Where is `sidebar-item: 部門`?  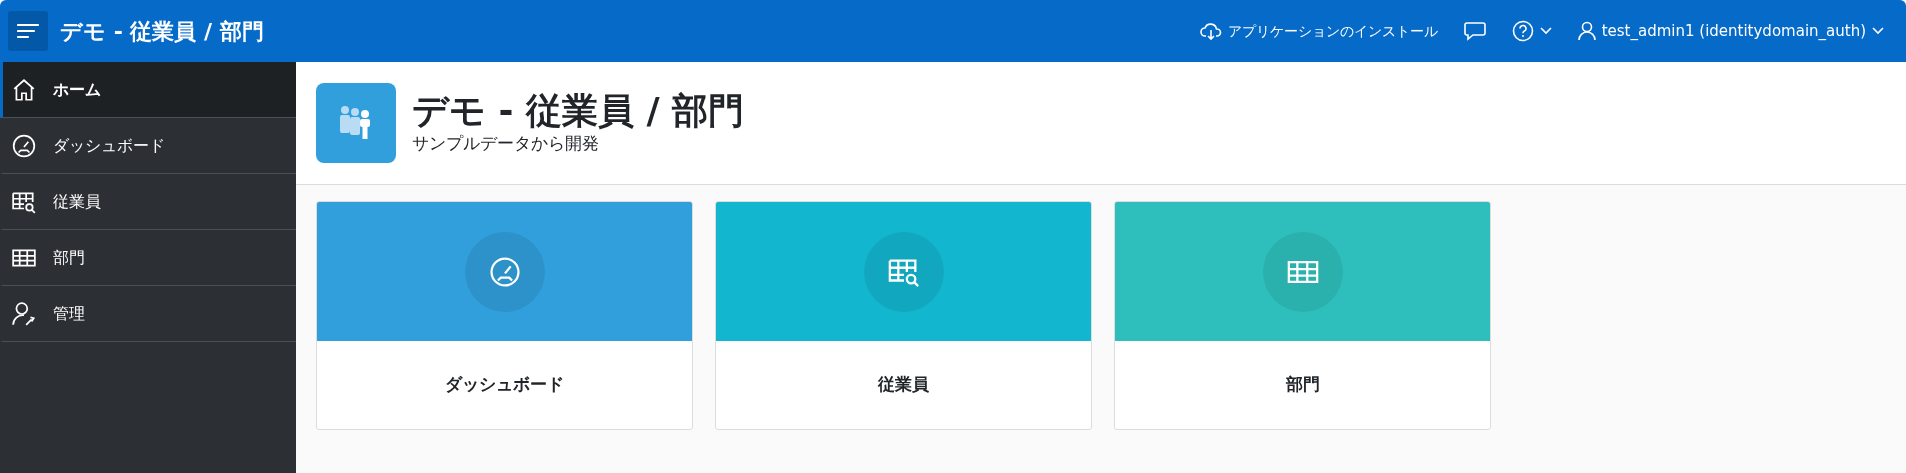
sidebar-item: 部門 is located at coordinates (148, 258).